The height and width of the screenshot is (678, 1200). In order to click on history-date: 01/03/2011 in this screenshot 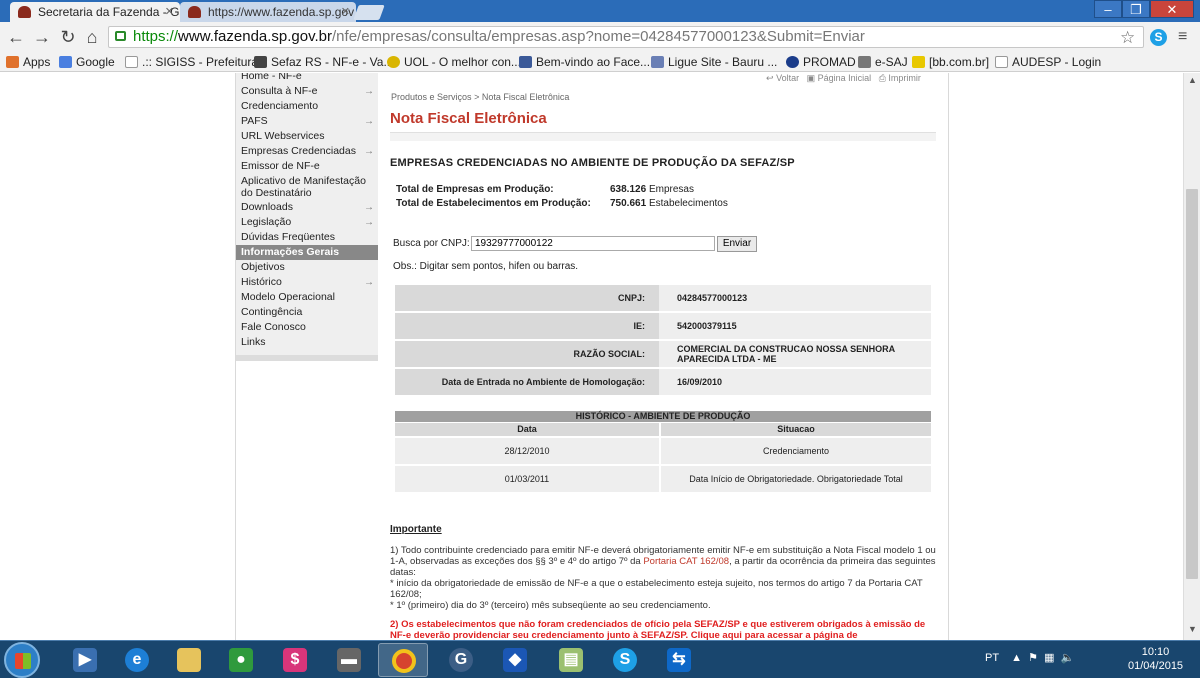, I will do `click(528, 479)`.